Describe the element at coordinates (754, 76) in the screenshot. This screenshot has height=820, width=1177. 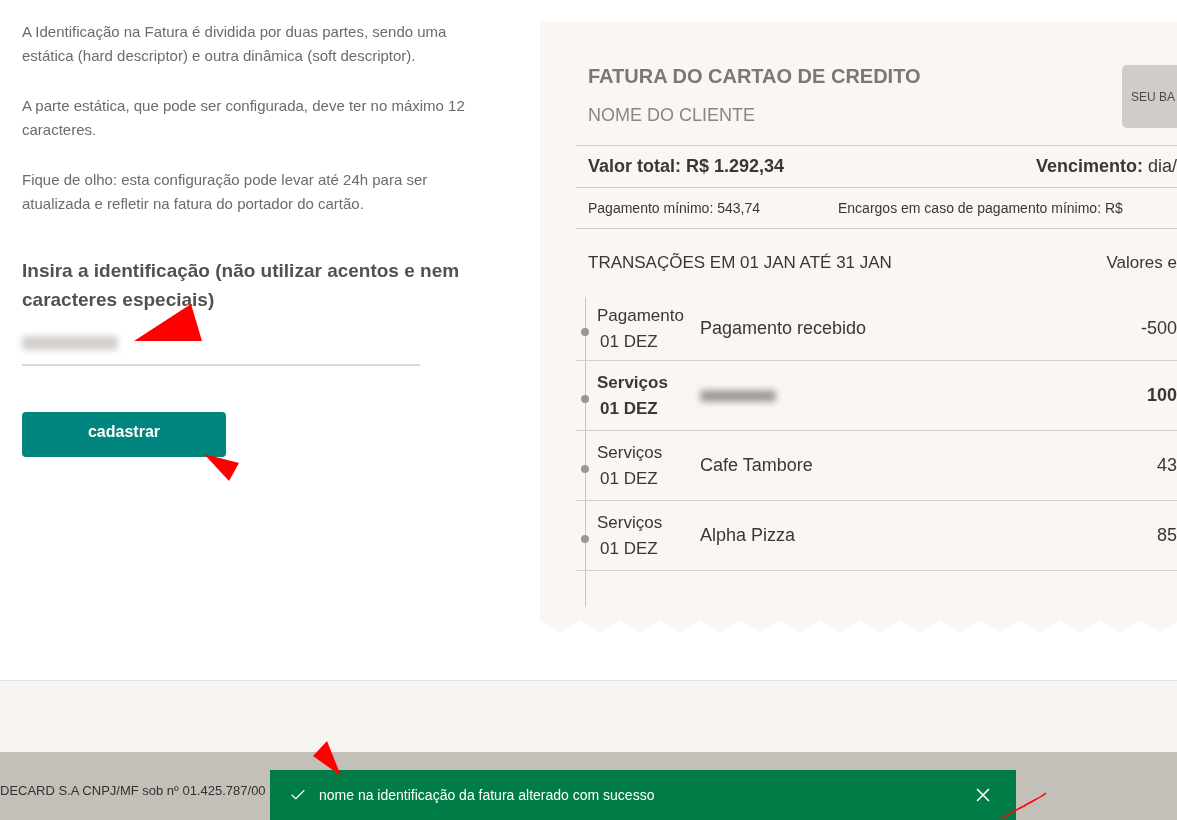
I see `invoice-title: FATURA DO CARTAO DE CREDITO` at that location.